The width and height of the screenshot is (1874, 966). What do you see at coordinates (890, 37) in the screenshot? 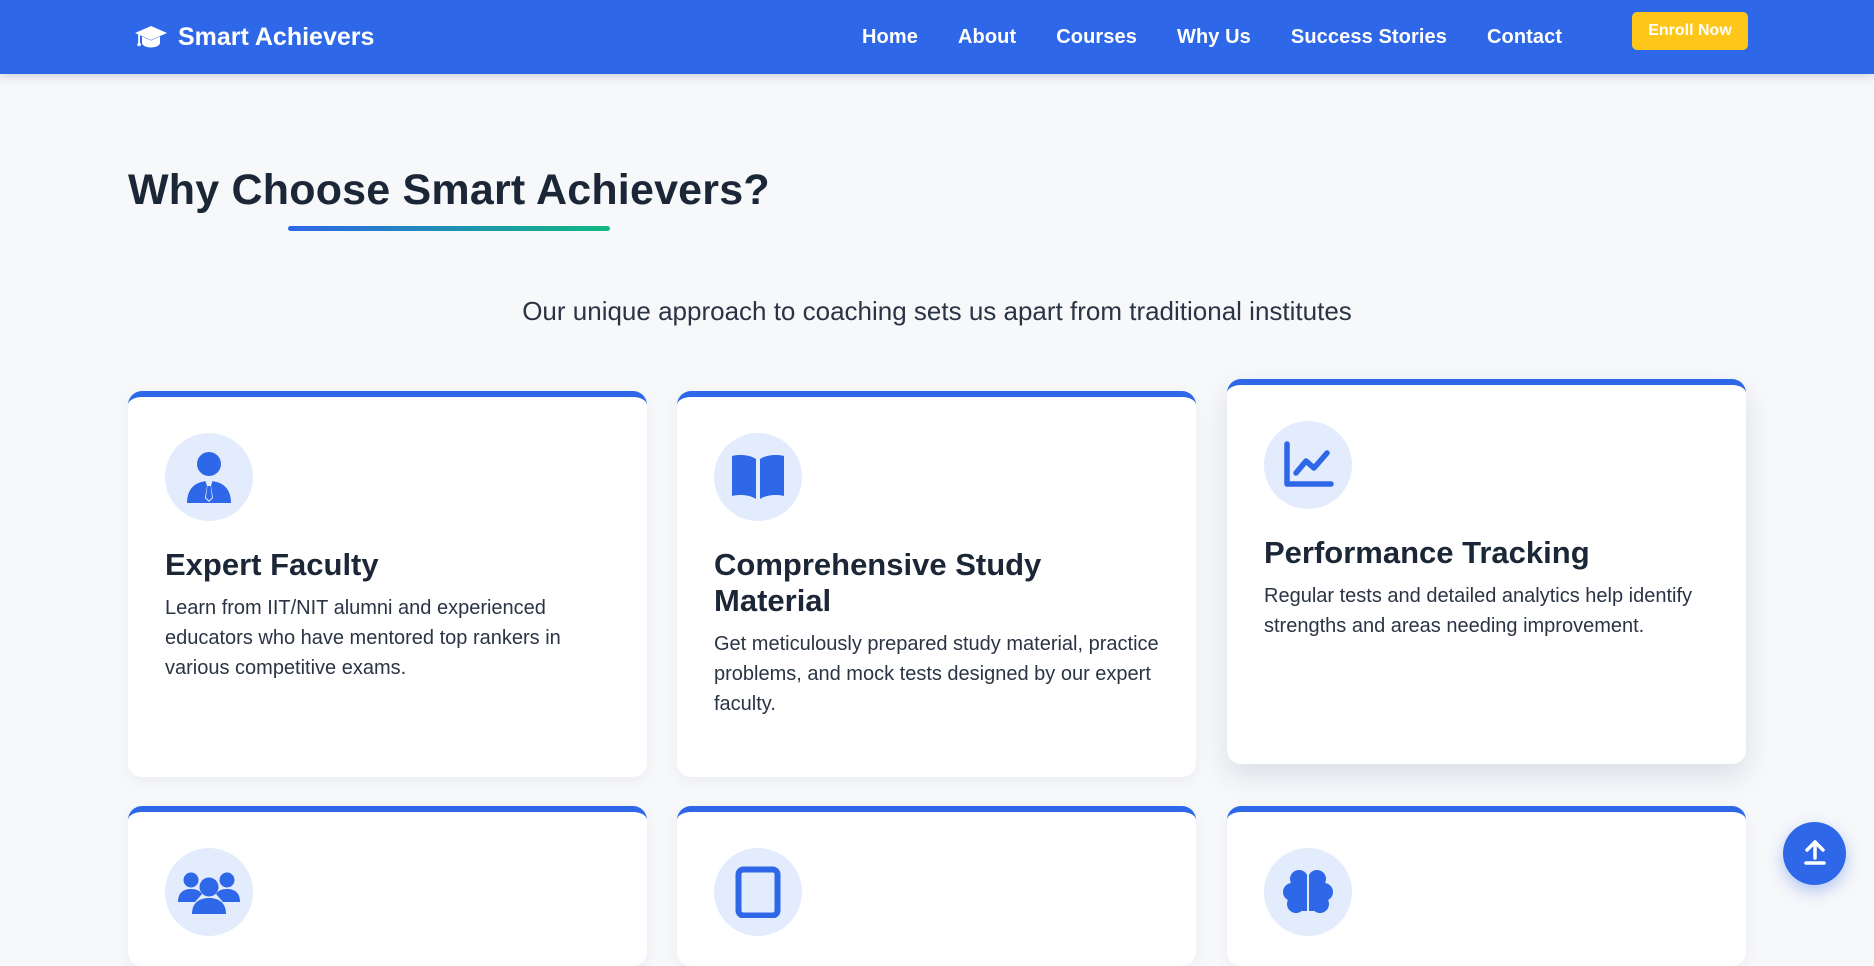
I see `nav-home: Home` at bounding box center [890, 37].